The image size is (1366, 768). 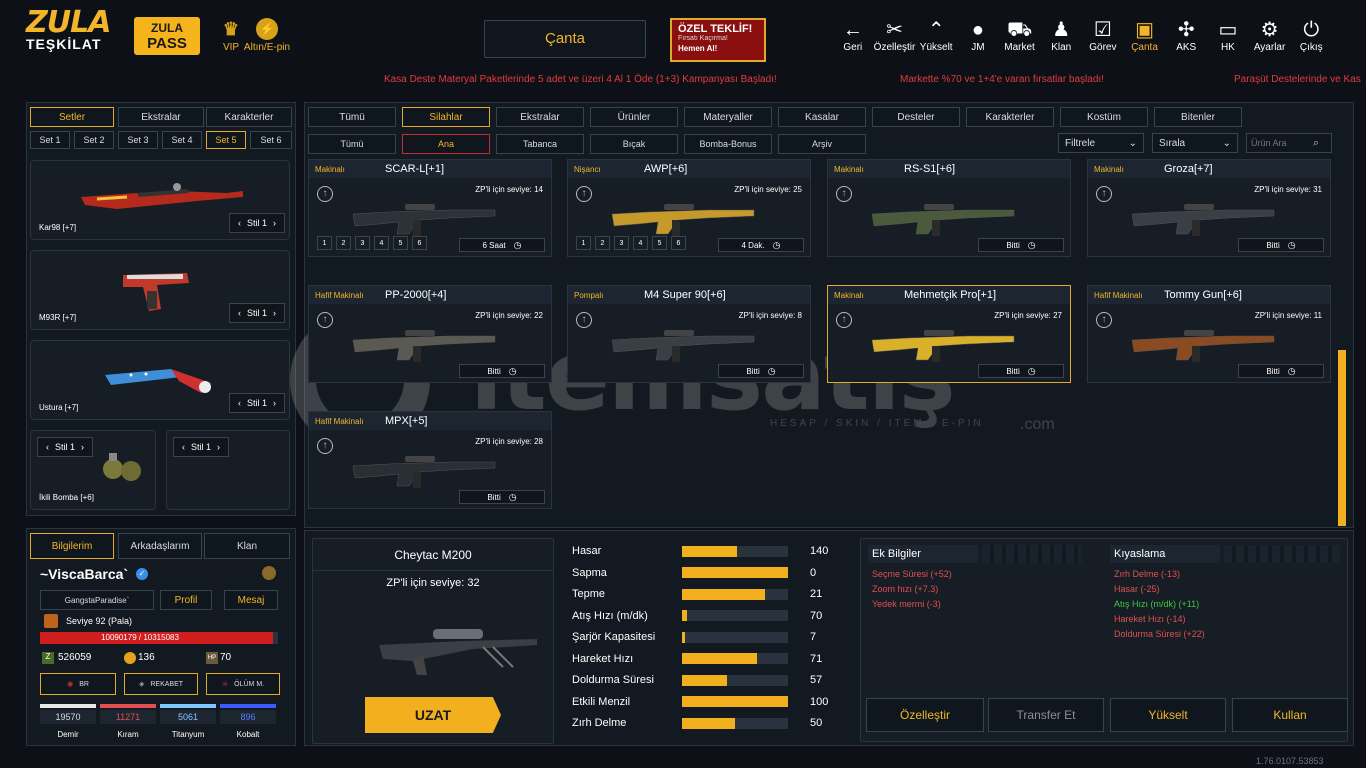 What do you see at coordinates (93, 470) in the screenshot?
I see `slot-grenade: ‹ Stil 1 › İkili Bomba [+6]` at bounding box center [93, 470].